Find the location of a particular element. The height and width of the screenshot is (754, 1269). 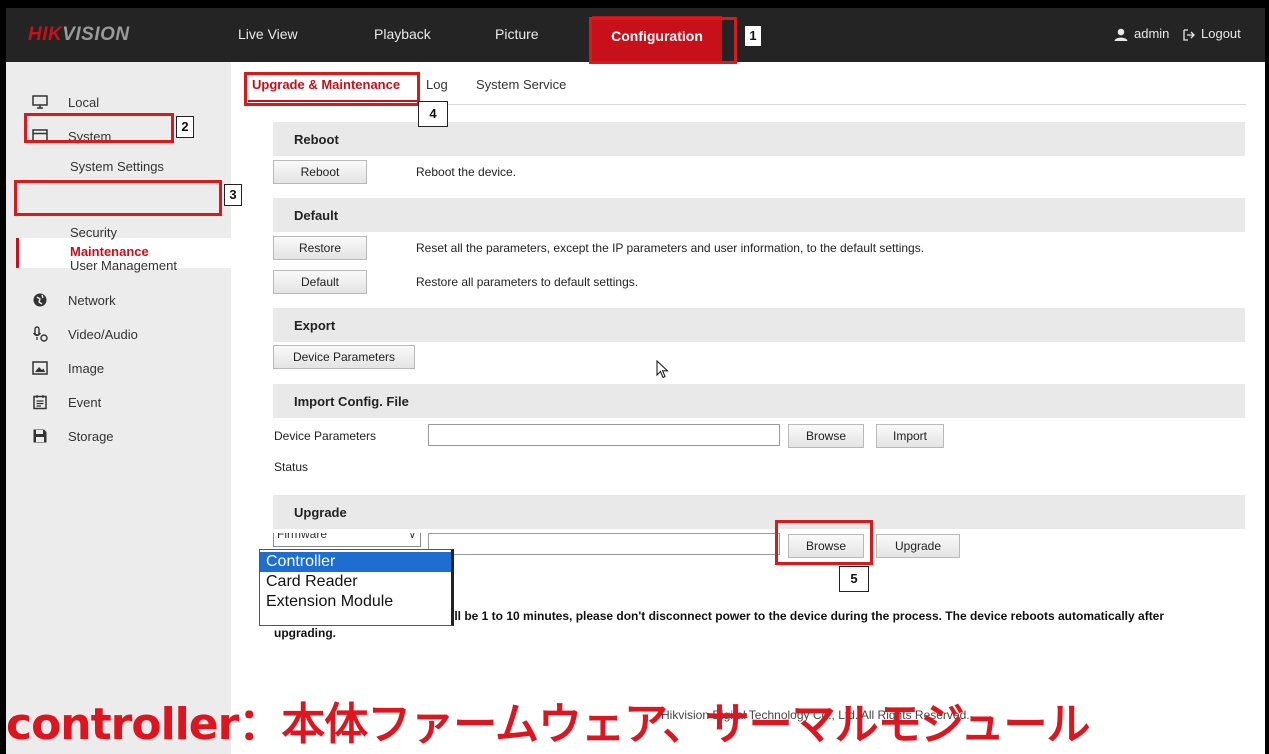

dropdown-option-controller: Controller is located at coordinates (355, 562).